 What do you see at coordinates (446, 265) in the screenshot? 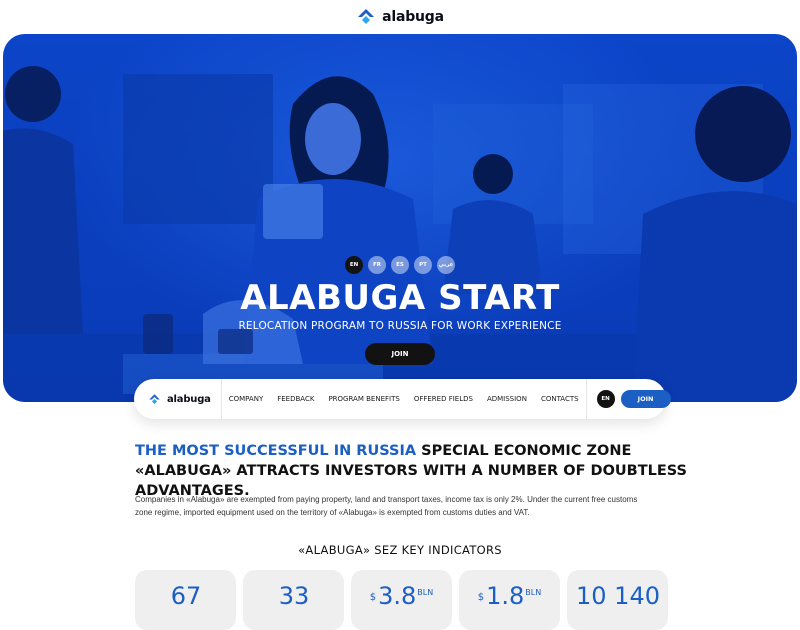
I see `lang-ar: عربي` at bounding box center [446, 265].